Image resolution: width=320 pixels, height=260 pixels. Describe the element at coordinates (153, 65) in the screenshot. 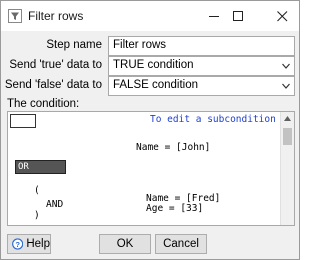

I see `send-true-value: TRUE condition` at that location.